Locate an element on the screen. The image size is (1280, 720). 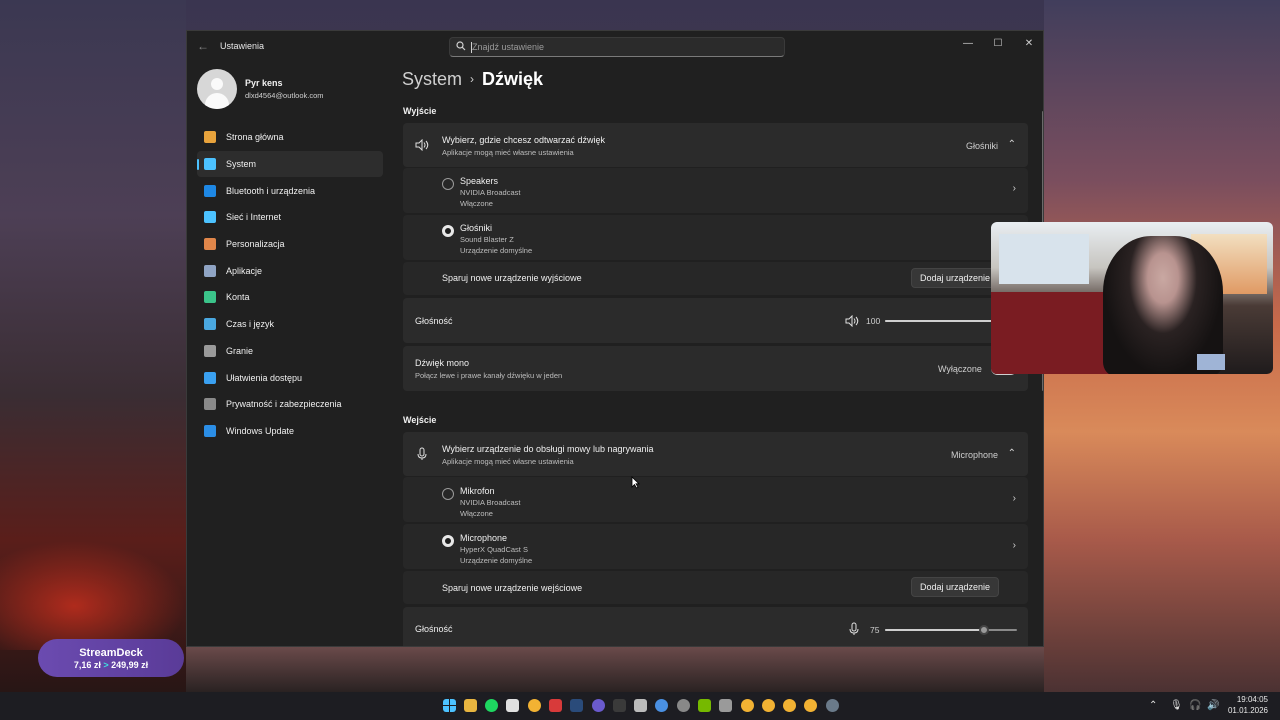
device-driver: HyperX QuadCast S is located at coordinates (494, 549).